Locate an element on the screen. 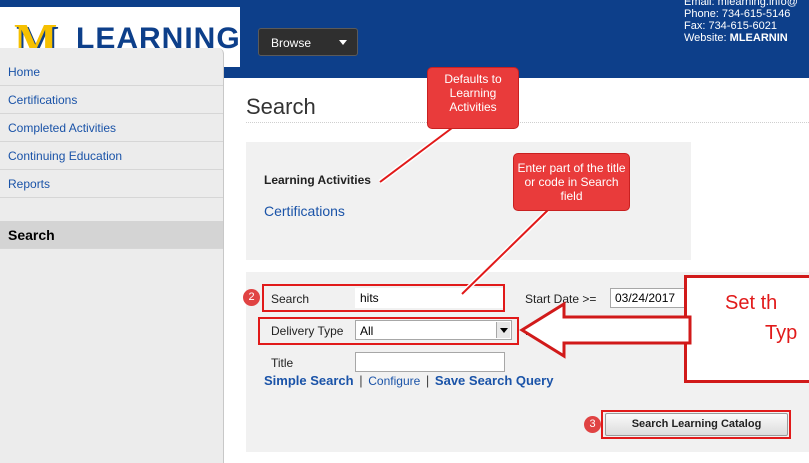  caret-down-icon is located at coordinates (343, 42).